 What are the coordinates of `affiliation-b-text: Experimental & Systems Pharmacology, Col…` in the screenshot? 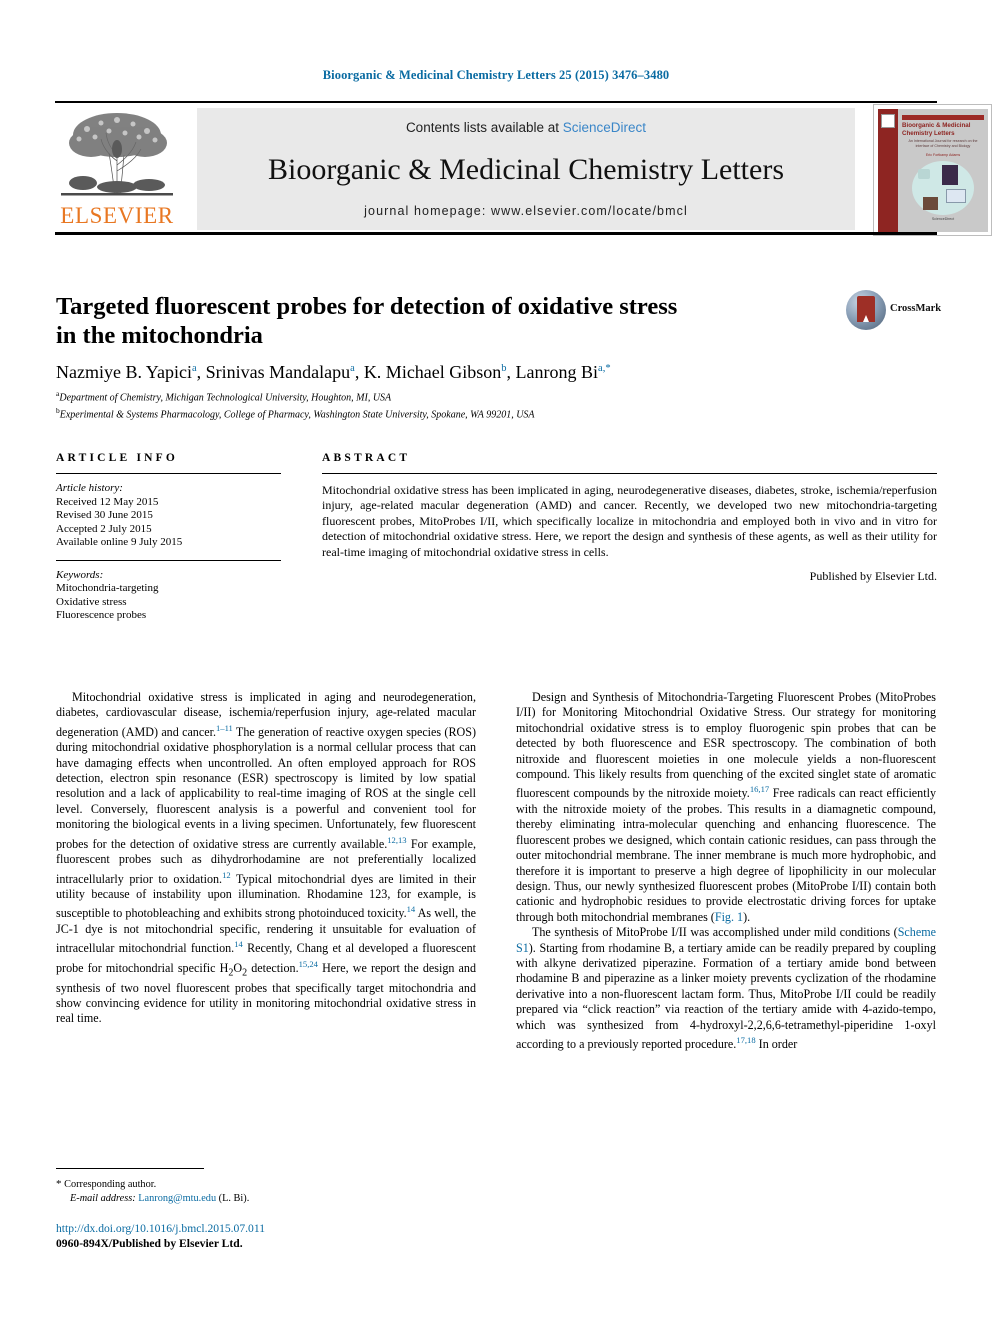 It's located at (297, 415).